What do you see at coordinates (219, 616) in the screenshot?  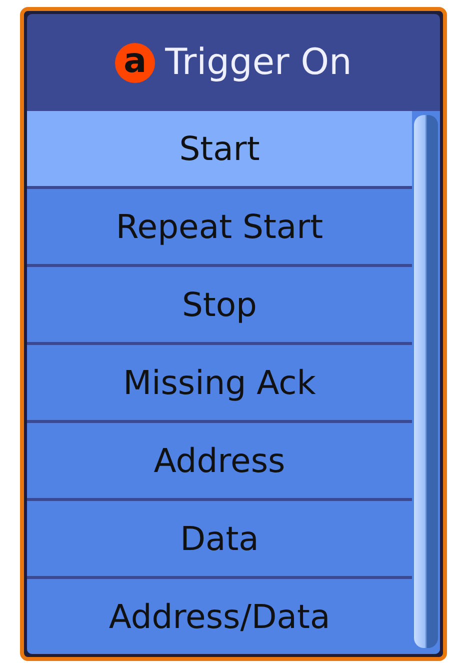 I see `menu-option: Address/Data` at bounding box center [219, 616].